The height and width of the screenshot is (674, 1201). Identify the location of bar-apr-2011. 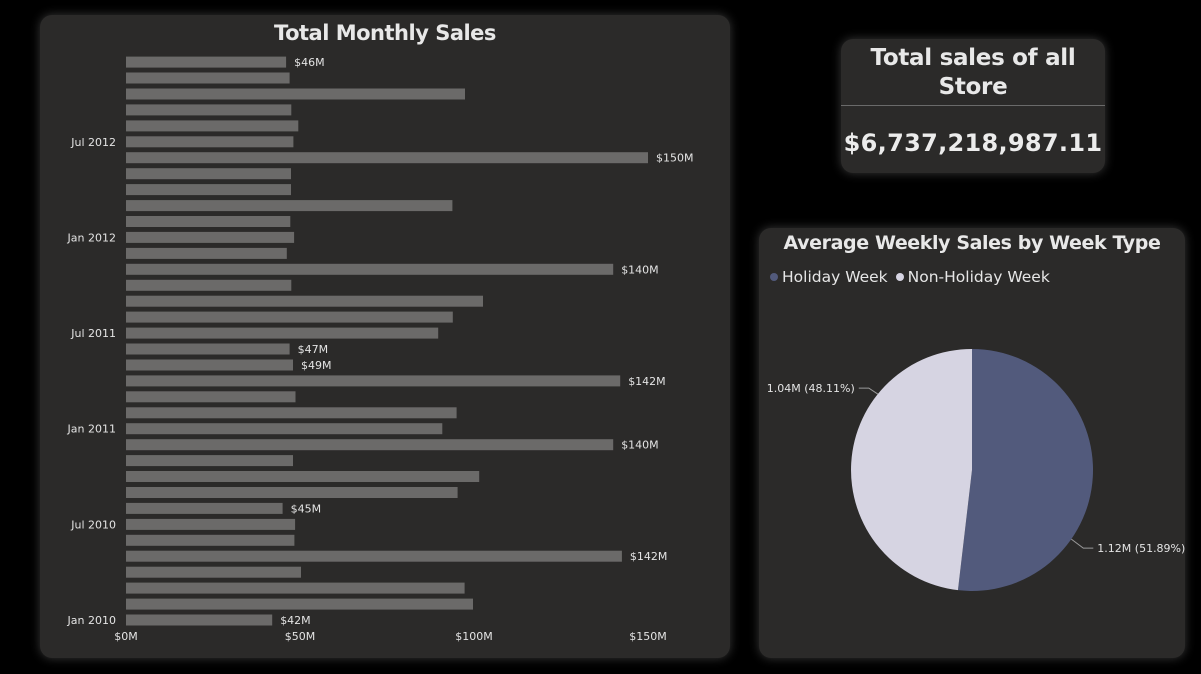
(373, 381).